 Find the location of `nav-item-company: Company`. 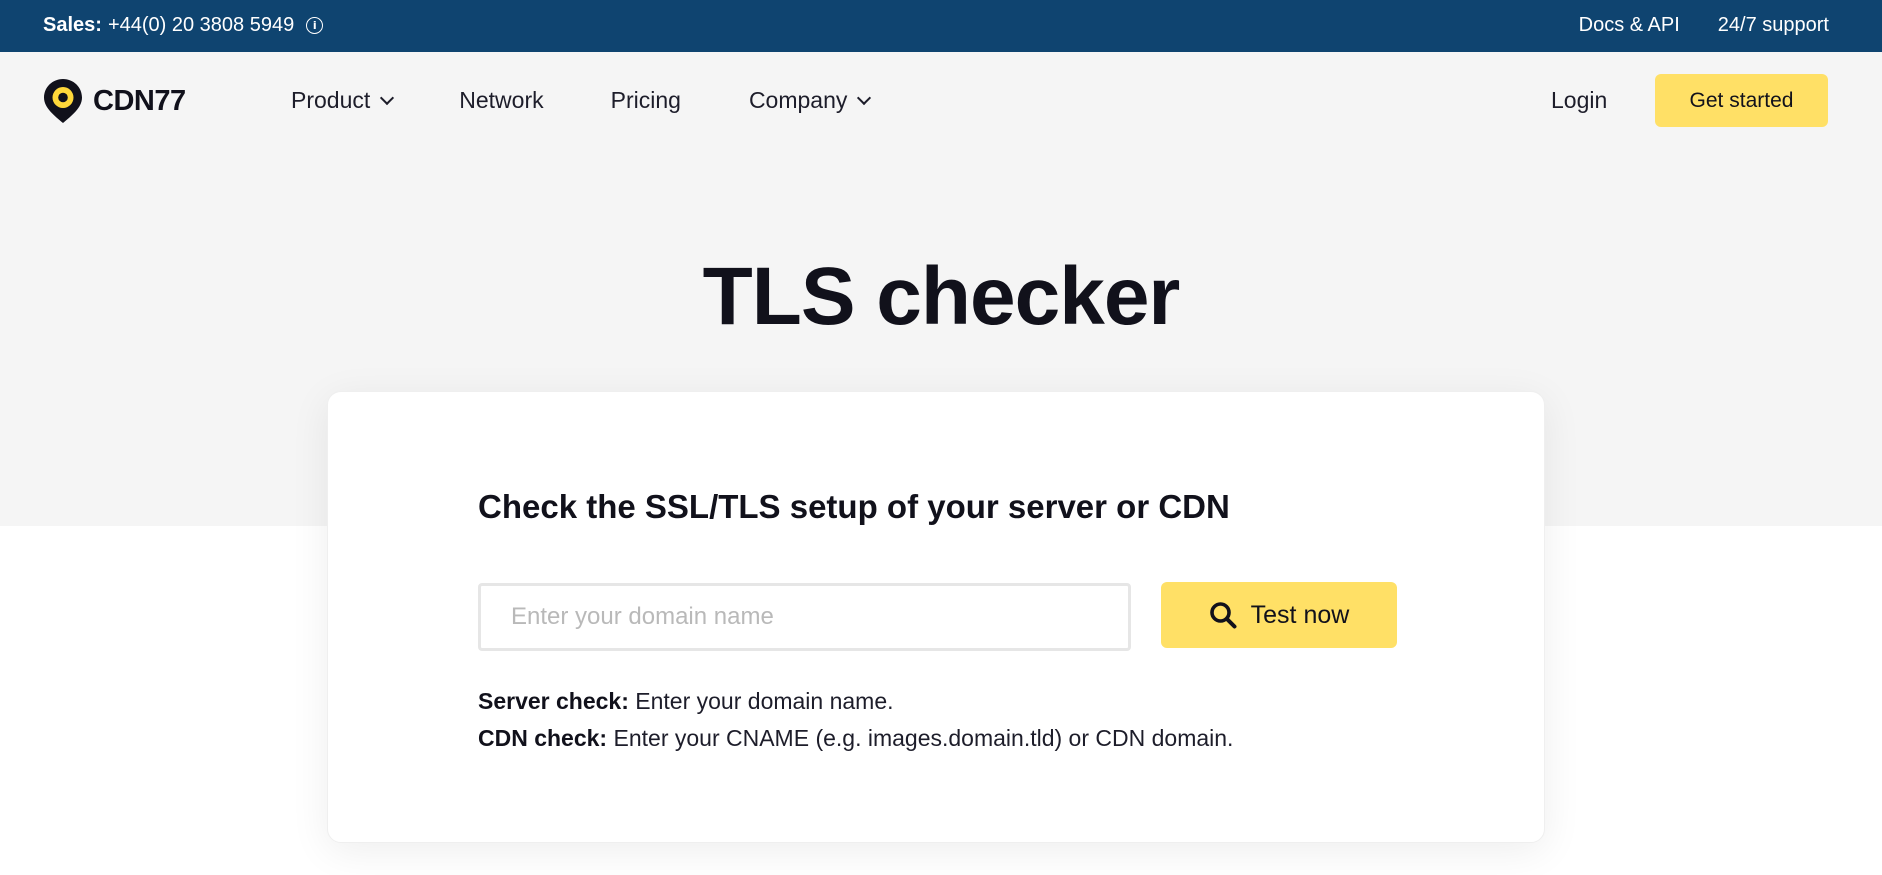

nav-item-company: Company is located at coordinates (810, 100).